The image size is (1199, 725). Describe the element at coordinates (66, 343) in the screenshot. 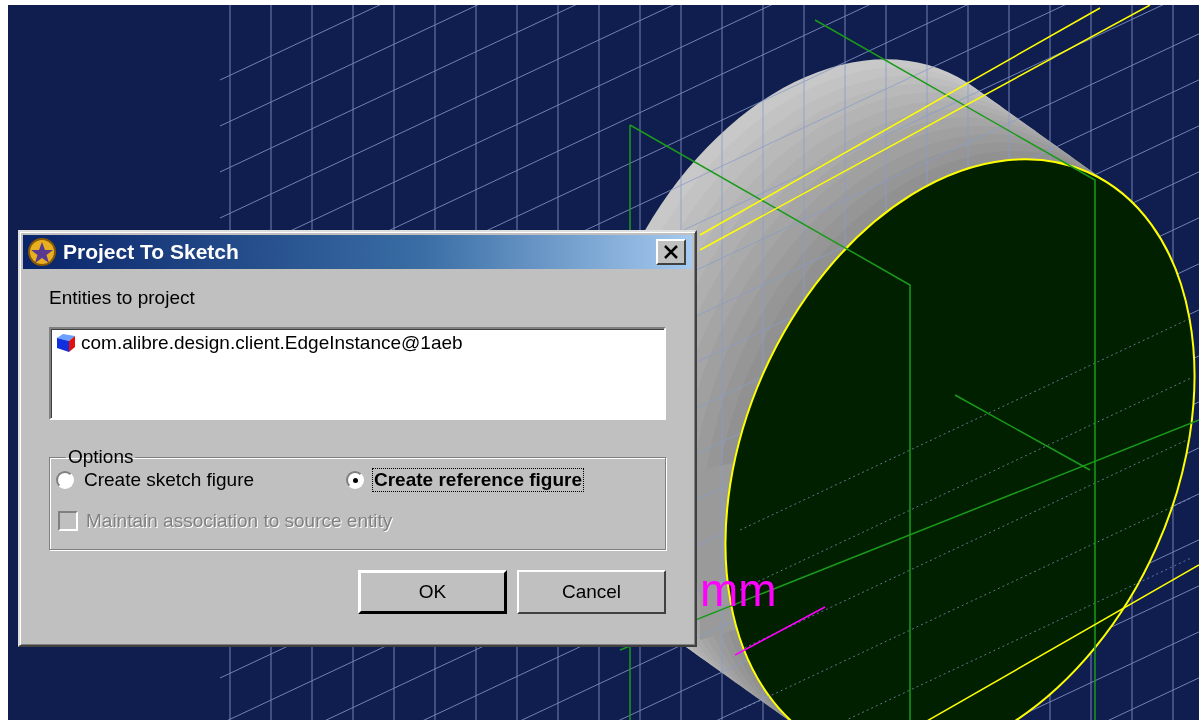

I see `cube-icon` at that location.